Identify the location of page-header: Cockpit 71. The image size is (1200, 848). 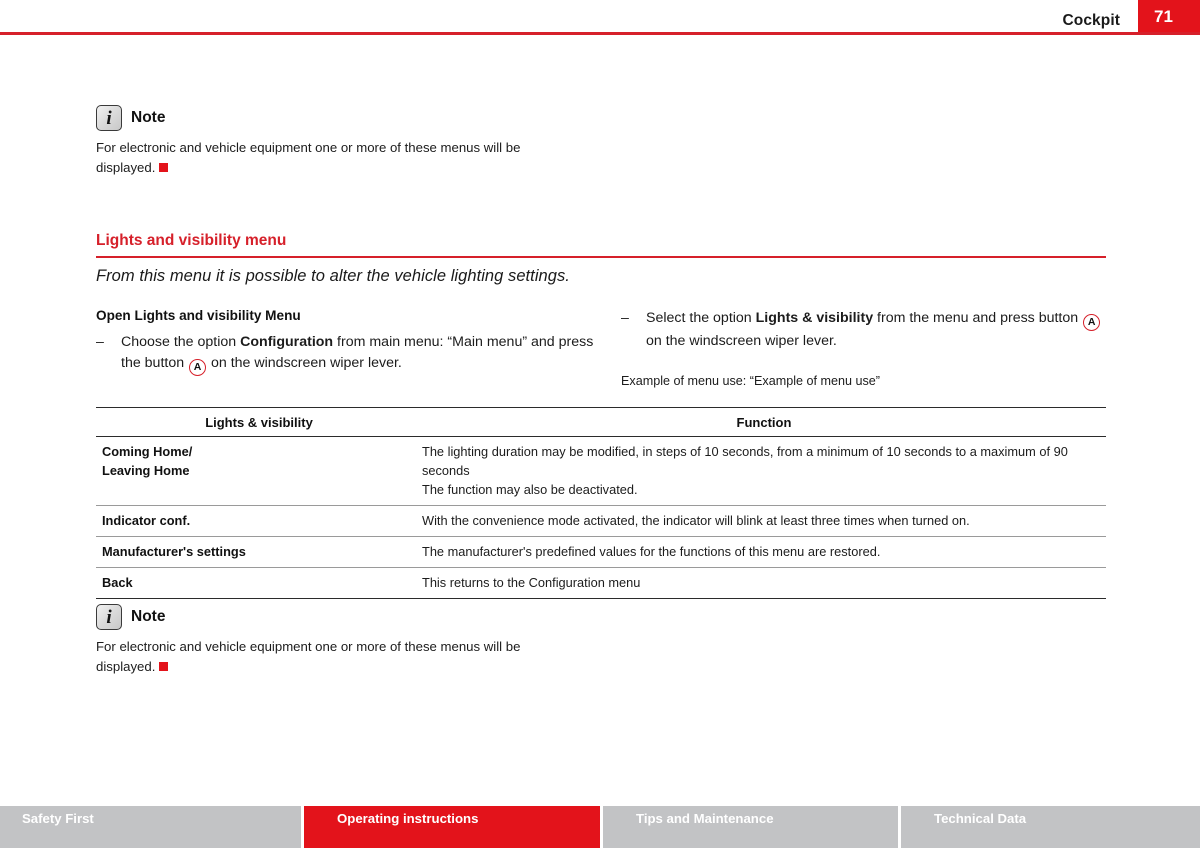
(600, 18).